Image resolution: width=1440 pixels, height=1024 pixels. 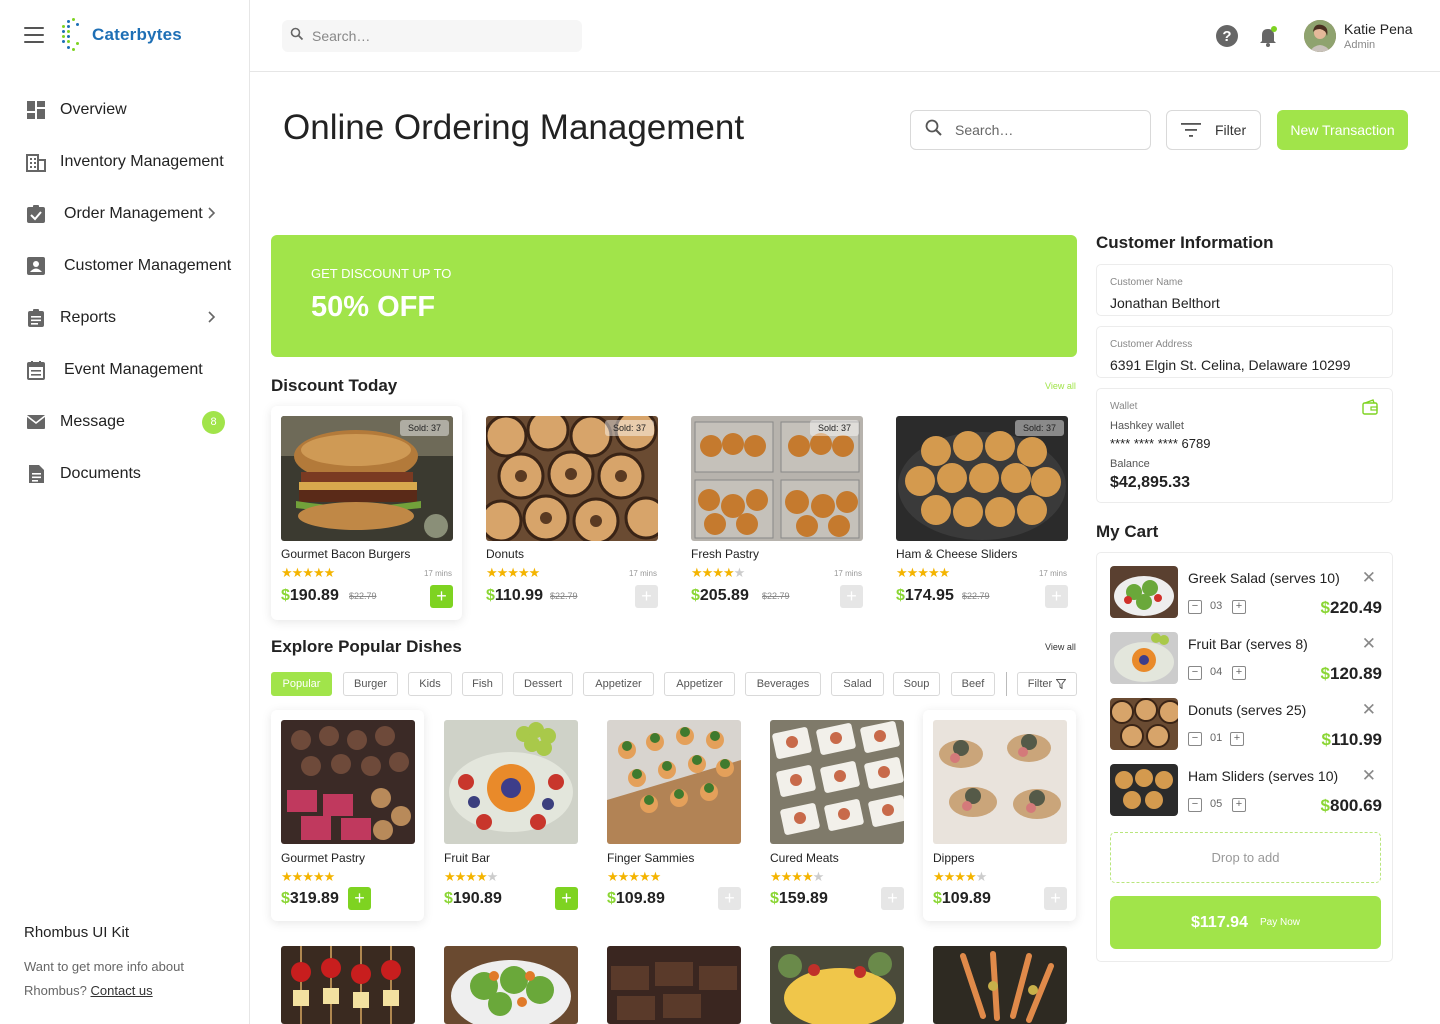 I want to click on mail-icon, so click(x=36, y=422).